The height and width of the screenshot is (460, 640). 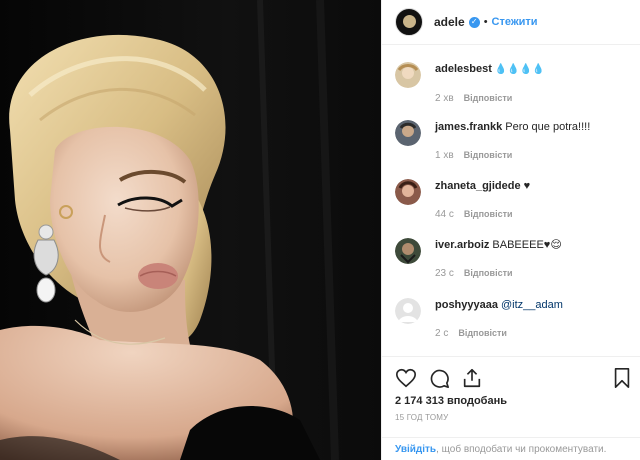 What do you see at coordinates (622, 378) in the screenshot?
I see `bookmark-icon` at bounding box center [622, 378].